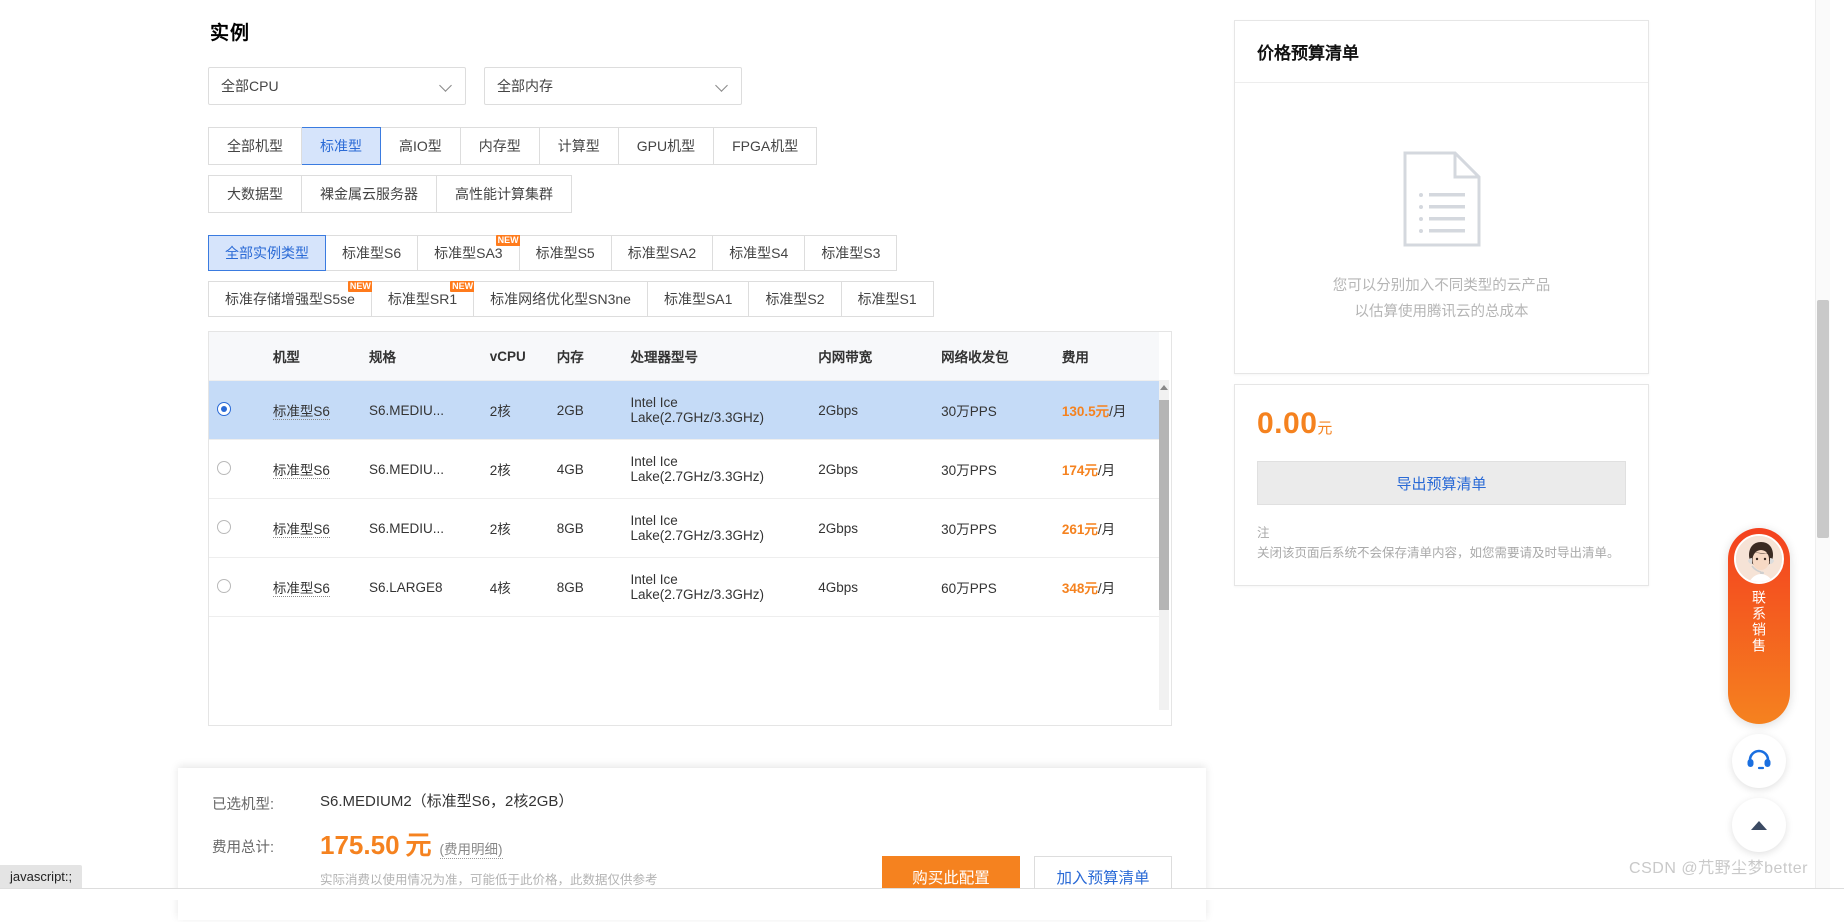 This screenshot has height=922, width=1844. What do you see at coordinates (525, 86) in the screenshot?
I see `memory-select-value: 全部内存` at bounding box center [525, 86].